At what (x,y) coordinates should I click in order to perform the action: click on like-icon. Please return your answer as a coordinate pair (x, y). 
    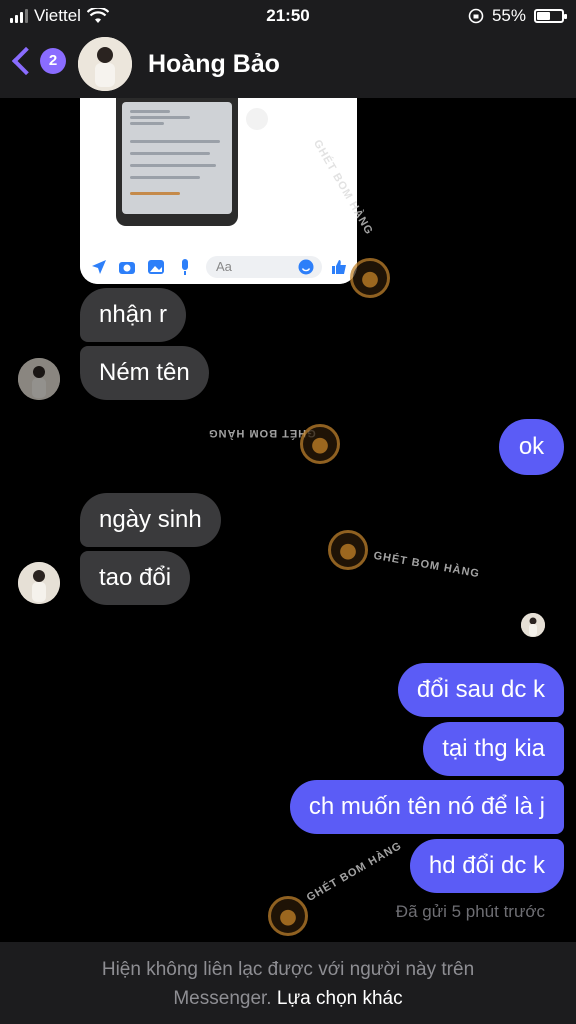
    Looking at the image, I should click on (339, 267).